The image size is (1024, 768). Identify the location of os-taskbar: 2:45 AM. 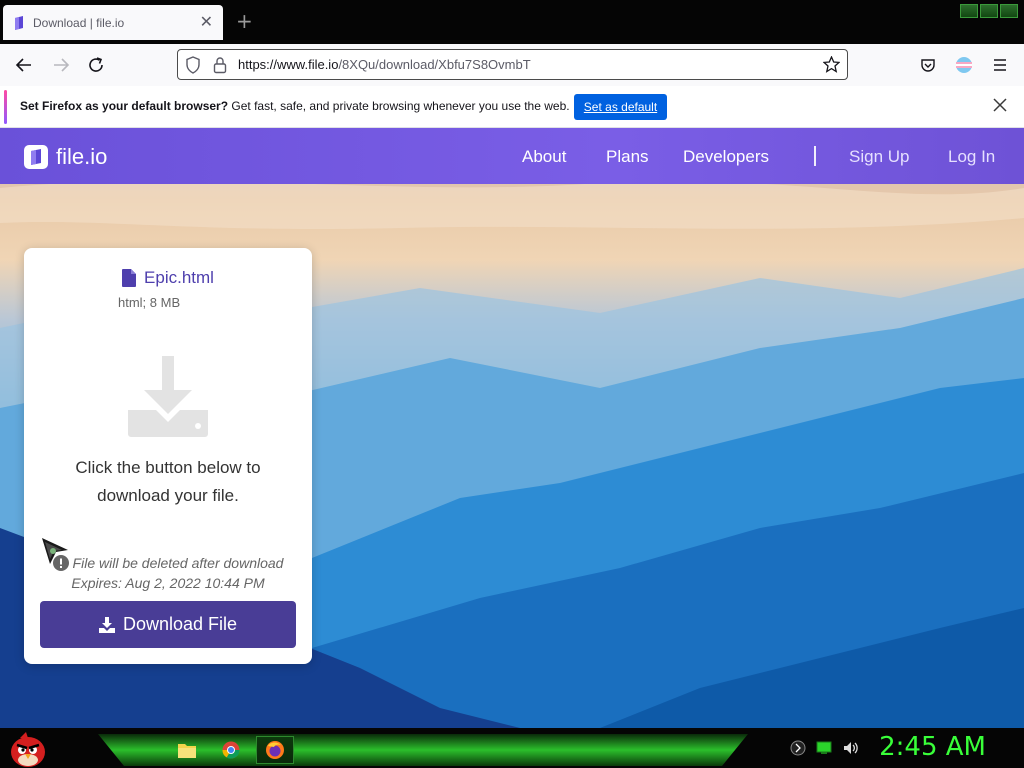
(512, 748).